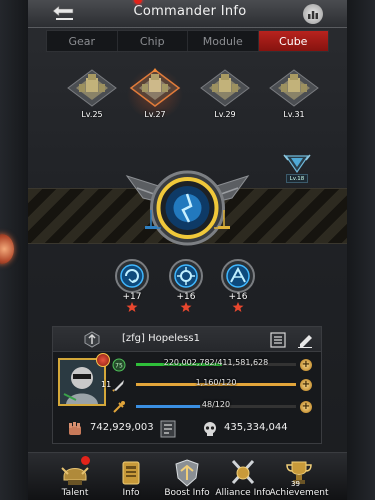  I want to click on experience-icon: 75, so click(119, 365).